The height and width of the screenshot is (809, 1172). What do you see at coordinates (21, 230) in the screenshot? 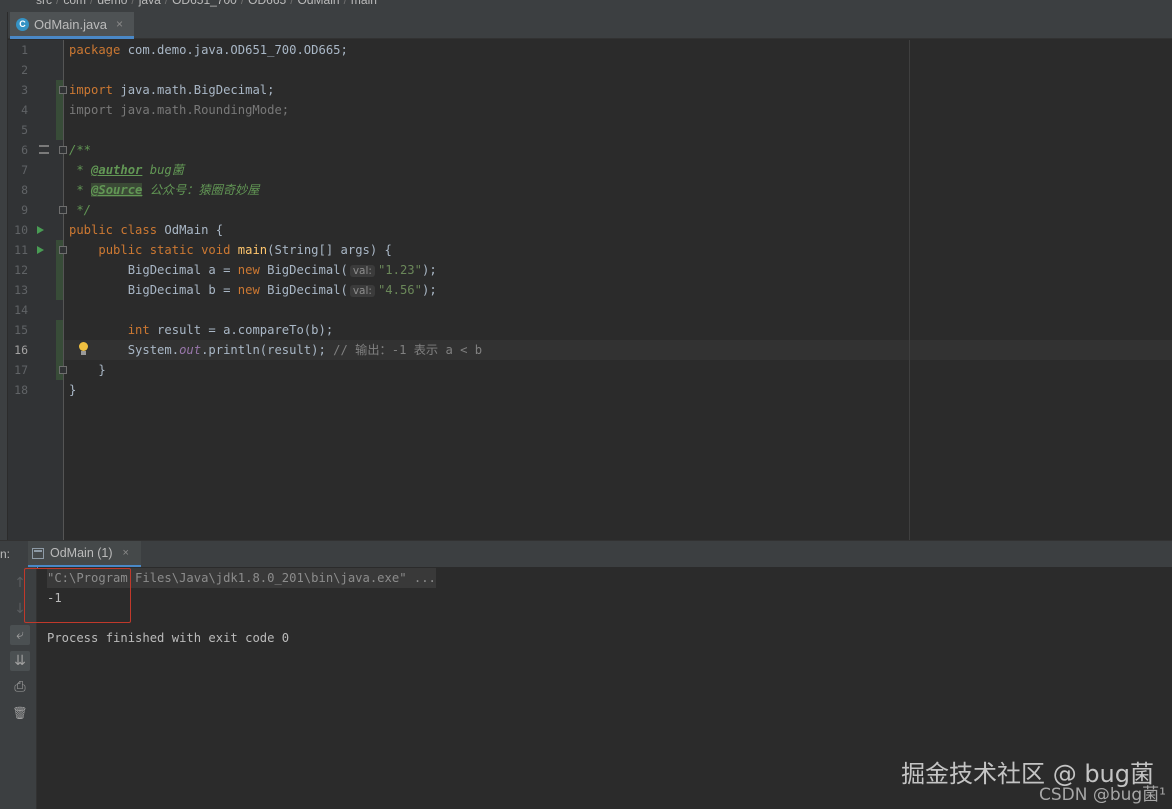
I see `line-number: 10` at bounding box center [21, 230].